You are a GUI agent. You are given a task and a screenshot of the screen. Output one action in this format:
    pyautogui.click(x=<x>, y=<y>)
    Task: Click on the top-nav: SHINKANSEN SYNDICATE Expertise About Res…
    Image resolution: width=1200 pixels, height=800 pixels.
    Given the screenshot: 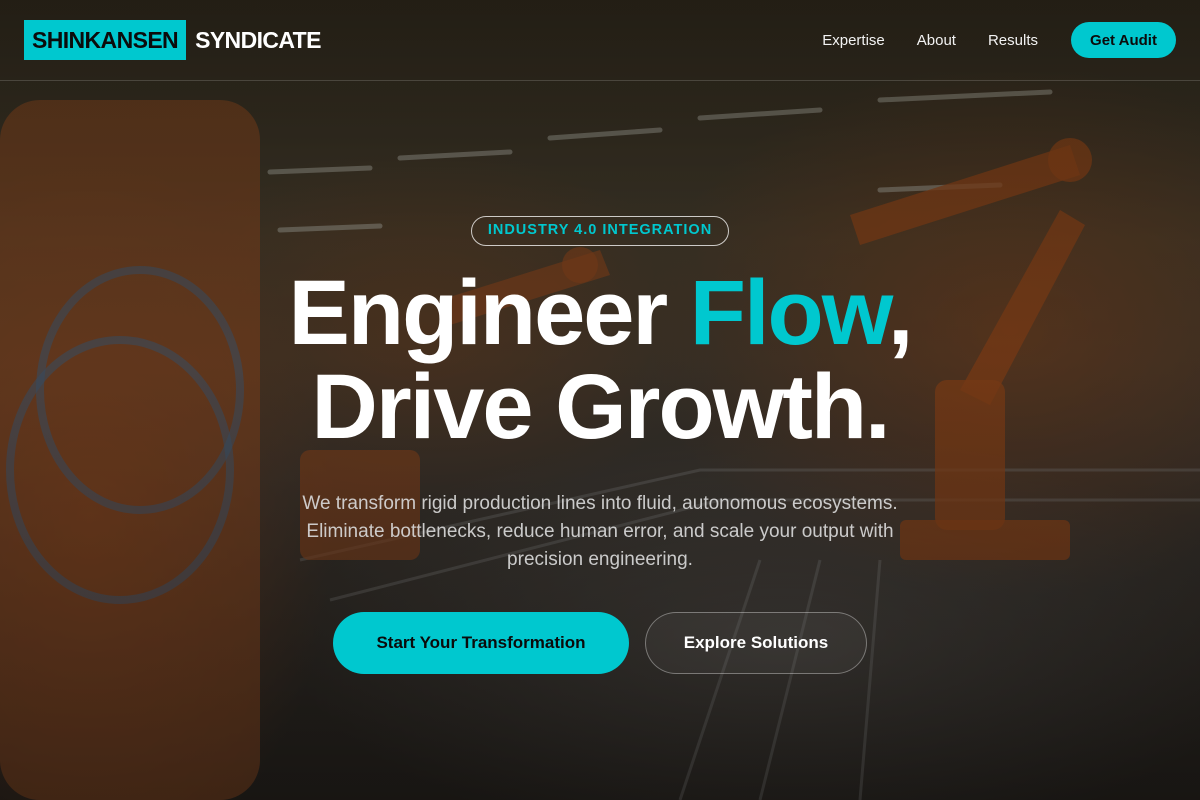 What is the action you would take?
    pyautogui.click(x=600, y=40)
    